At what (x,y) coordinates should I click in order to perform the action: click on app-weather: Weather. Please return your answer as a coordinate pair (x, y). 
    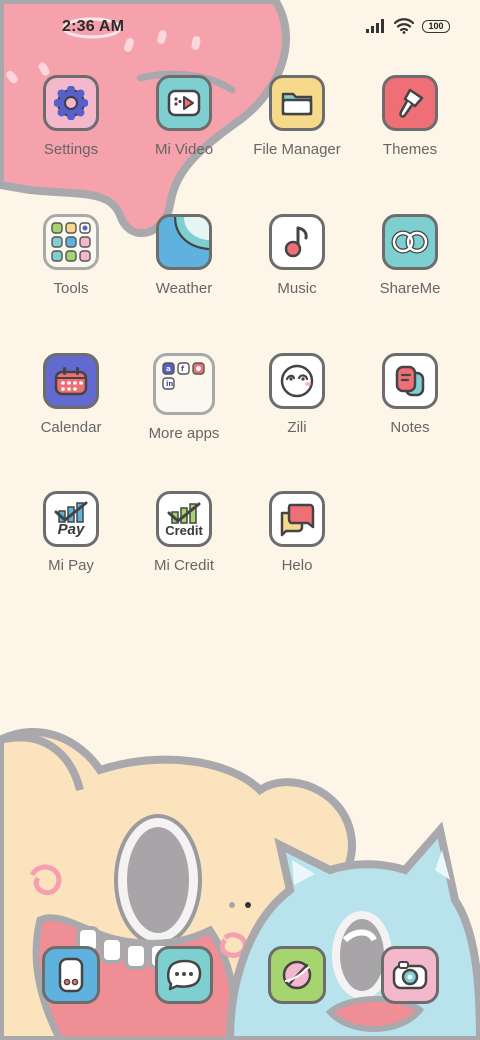
    Looking at the image, I should click on (184, 255).